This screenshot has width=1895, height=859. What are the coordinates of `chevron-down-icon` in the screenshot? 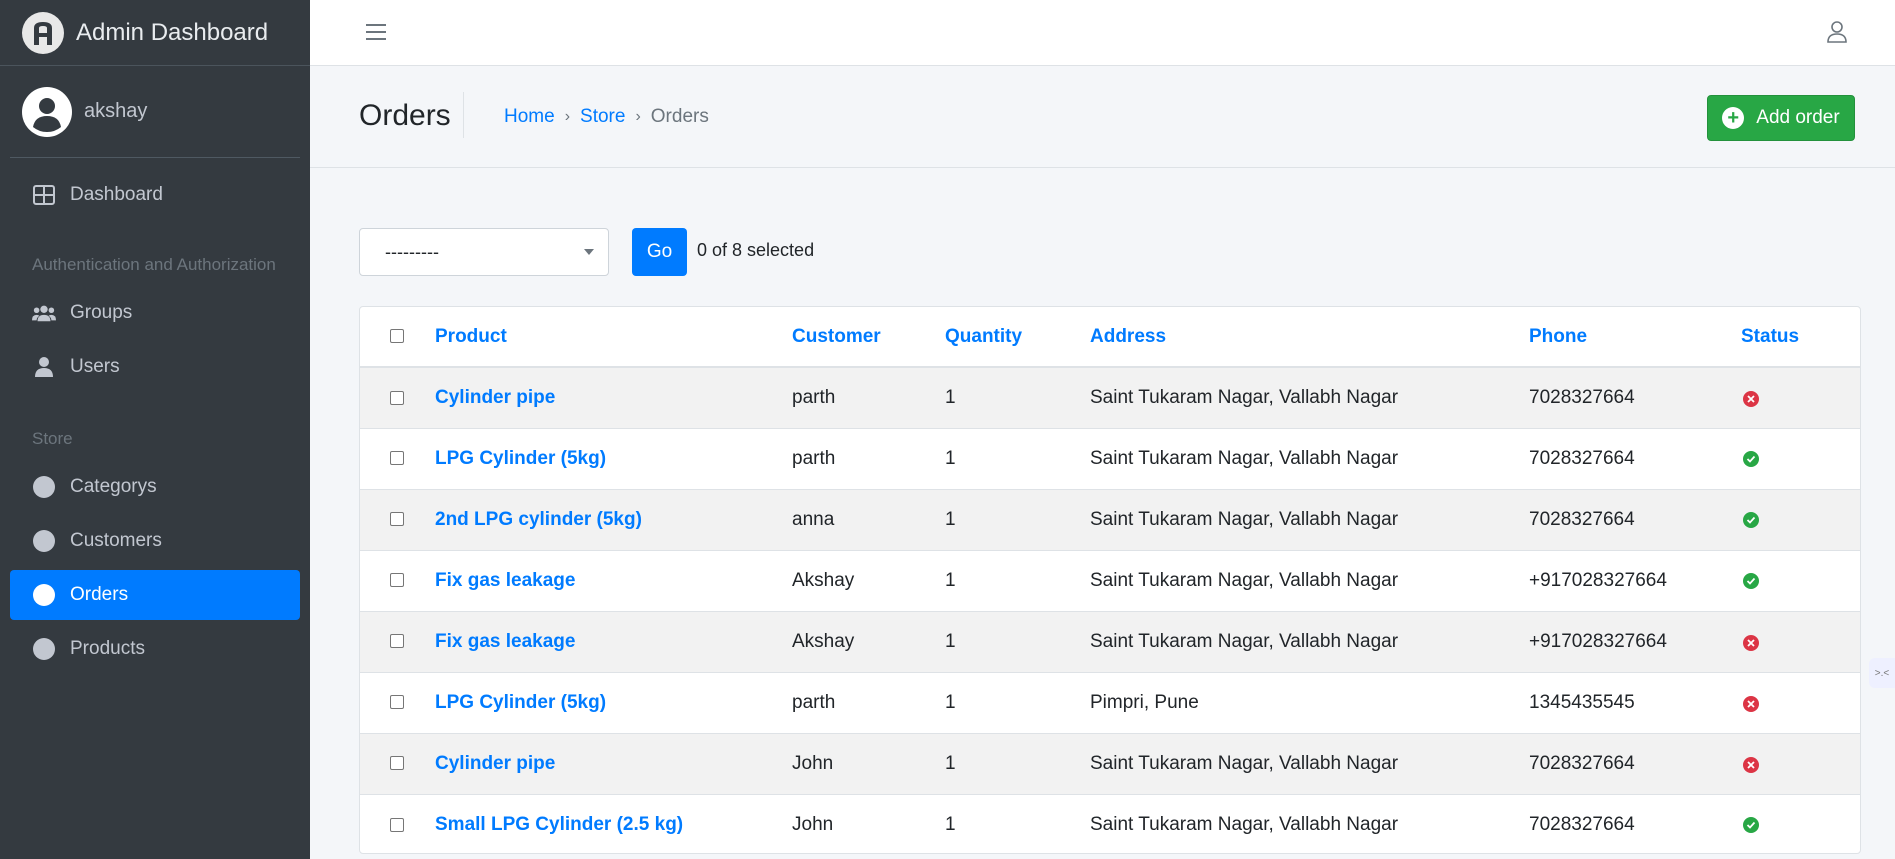 It's located at (589, 252).